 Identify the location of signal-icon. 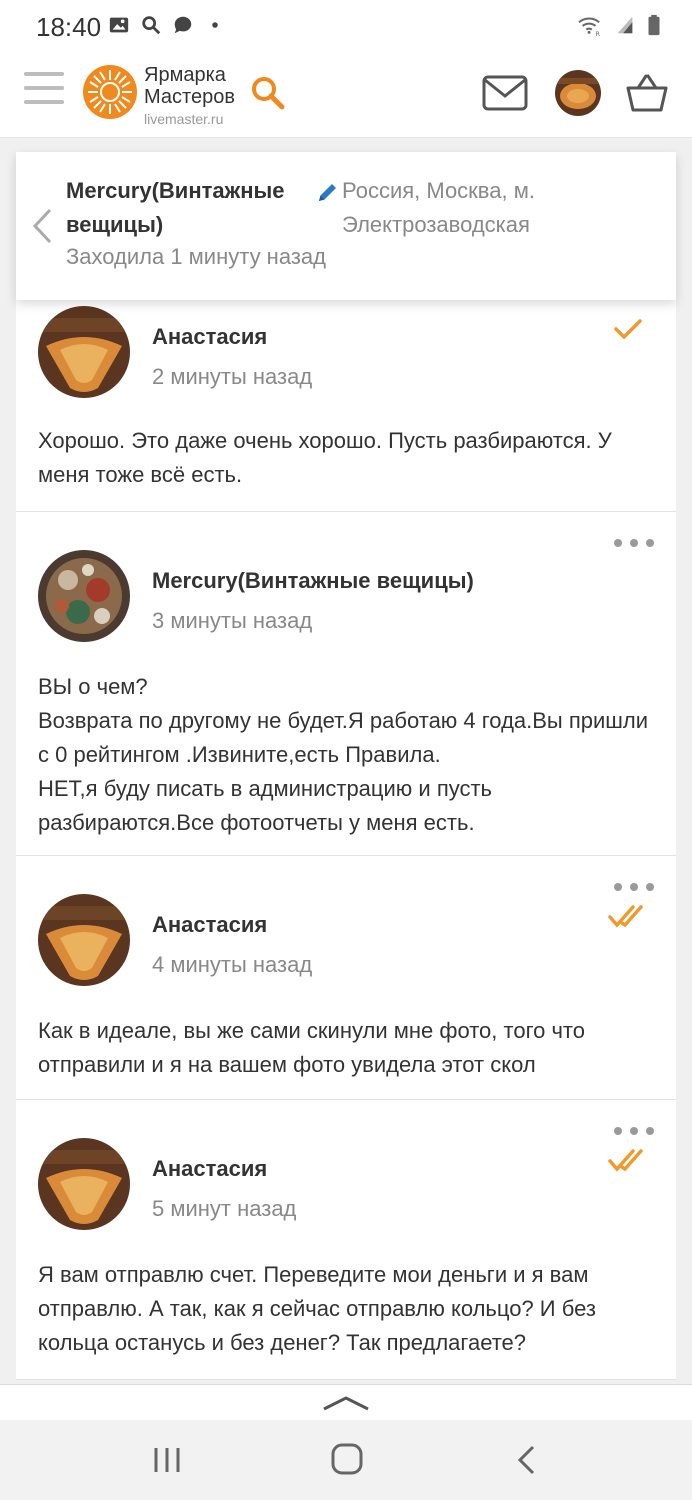
(625, 25).